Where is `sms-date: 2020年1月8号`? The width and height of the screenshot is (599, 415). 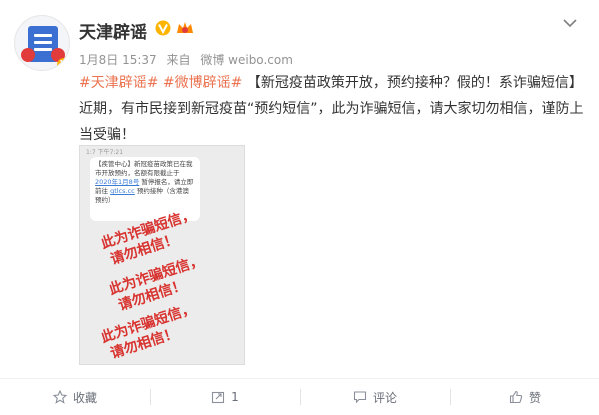 sms-date: 2020年1月8号 is located at coordinates (117, 182).